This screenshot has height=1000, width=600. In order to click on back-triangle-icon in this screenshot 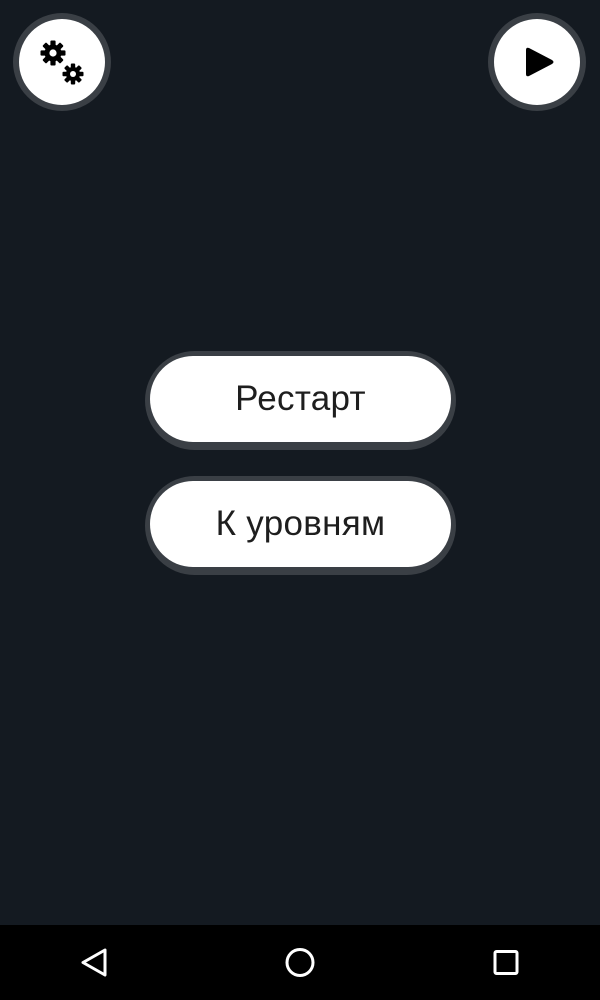, I will do `click(94, 962)`.